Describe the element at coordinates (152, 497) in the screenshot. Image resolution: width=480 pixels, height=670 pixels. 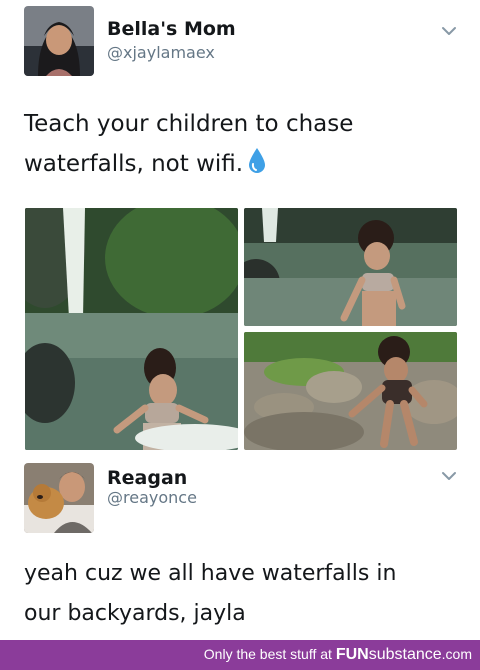
I see `author-handle: @reayonce` at that location.